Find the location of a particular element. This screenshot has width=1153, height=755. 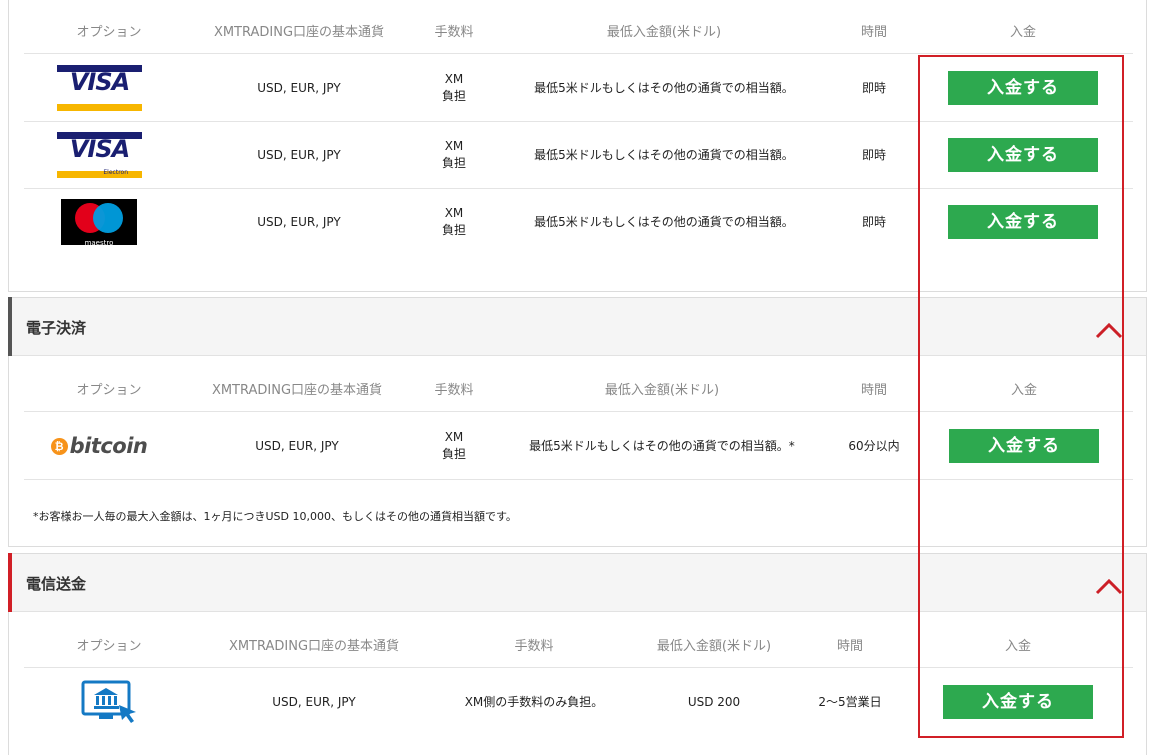

time-cell: 2～5営業日 is located at coordinates (850, 701).